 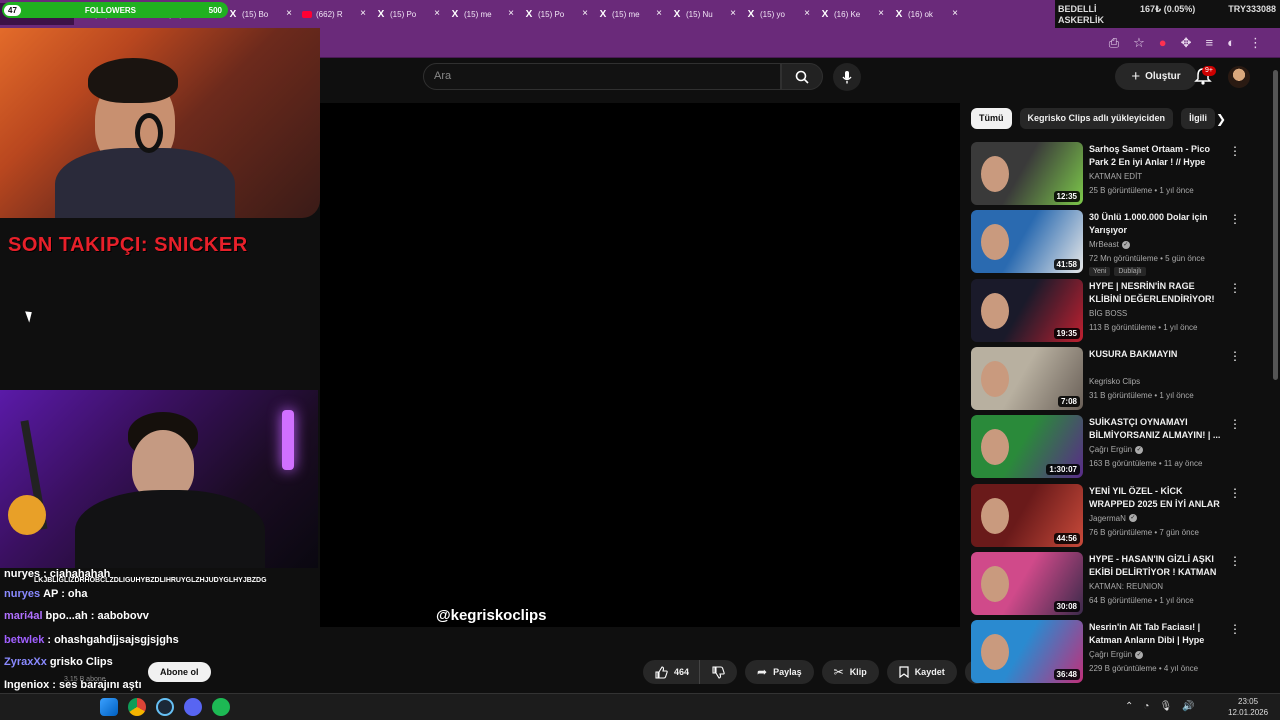 What do you see at coordinates (1156, 76) in the screenshot?
I see `create-button: + Oluştur` at bounding box center [1156, 76].